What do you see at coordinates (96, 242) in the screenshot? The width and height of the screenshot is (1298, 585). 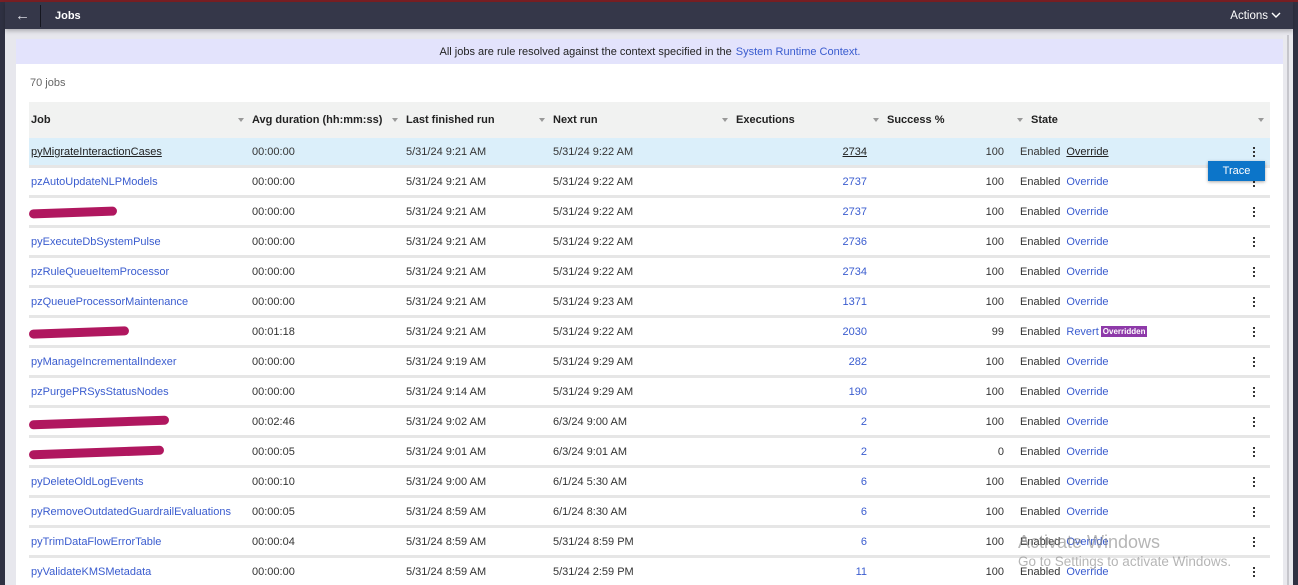 I see `job-name-link: pyExecuteDbSystemPulse` at bounding box center [96, 242].